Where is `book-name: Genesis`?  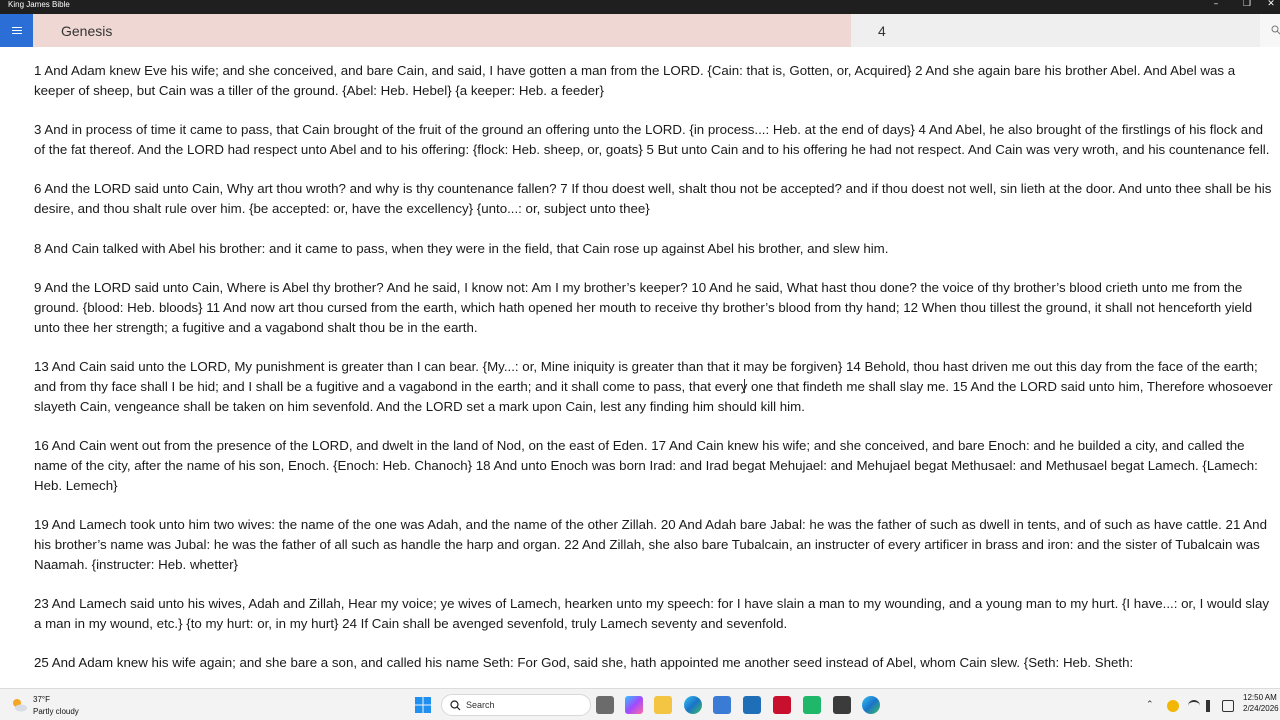
book-name: Genesis is located at coordinates (87, 31).